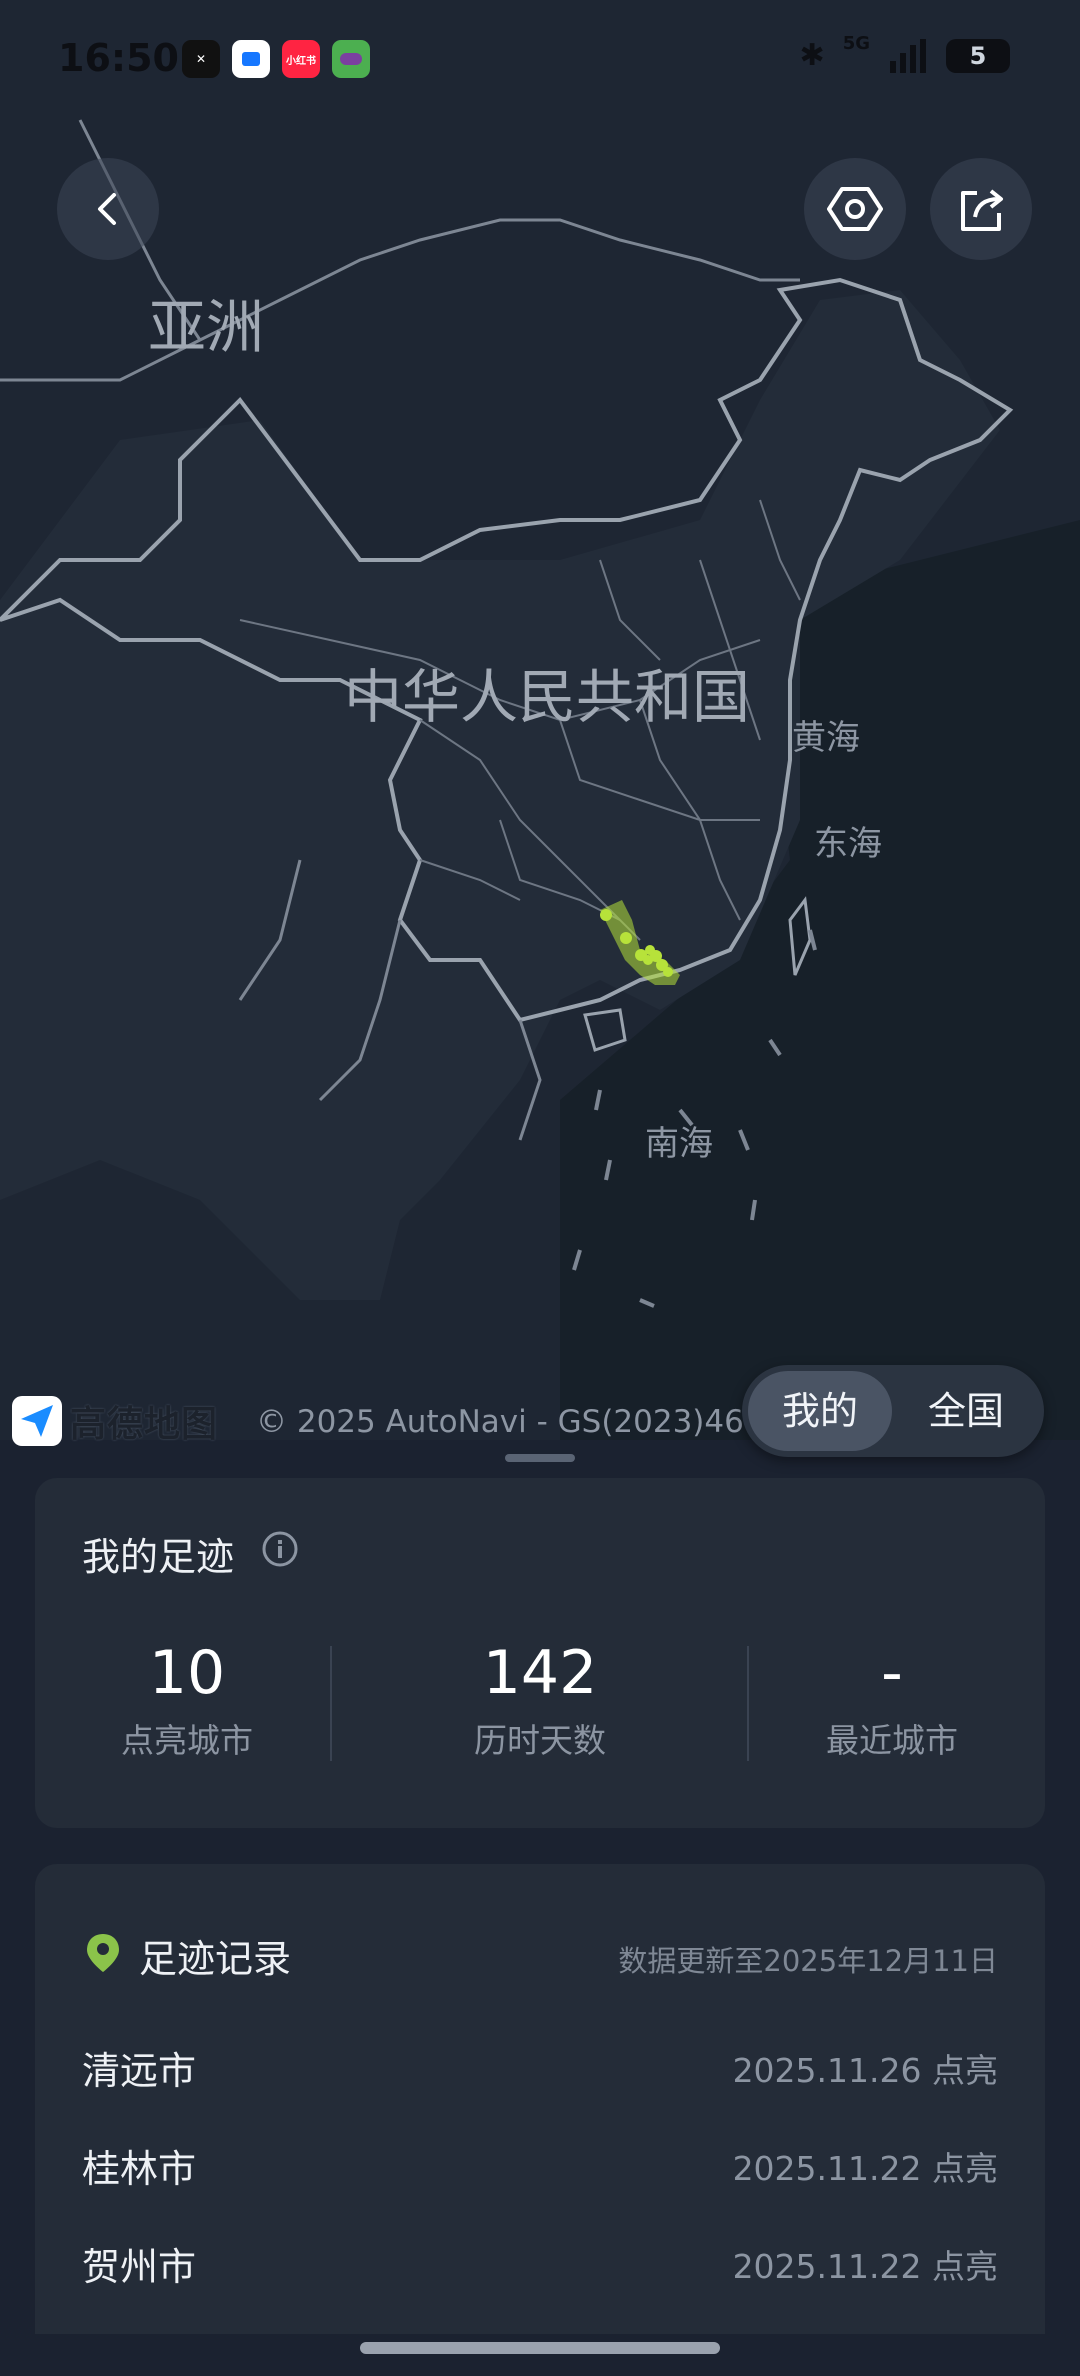  I want to click on chevron-left-icon, so click(107, 209).